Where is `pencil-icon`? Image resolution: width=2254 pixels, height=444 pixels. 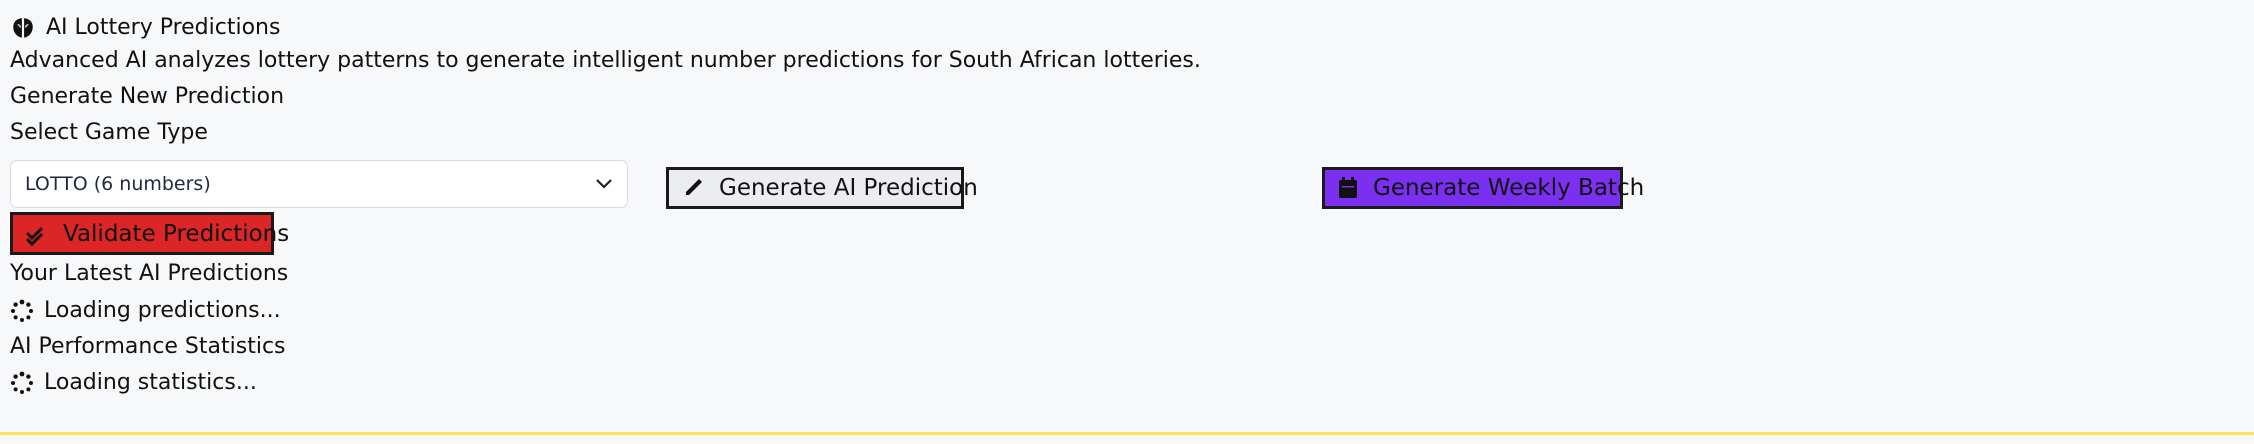 pencil-icon is located at coordinates (693, 188).